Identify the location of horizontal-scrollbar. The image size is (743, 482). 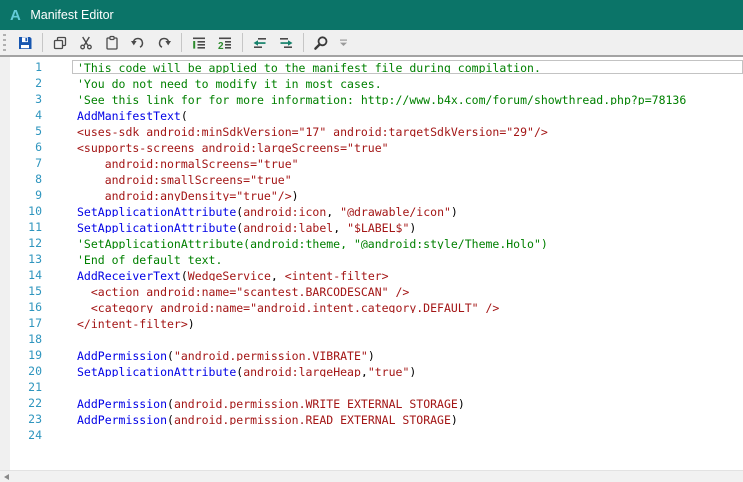
(371, 476).